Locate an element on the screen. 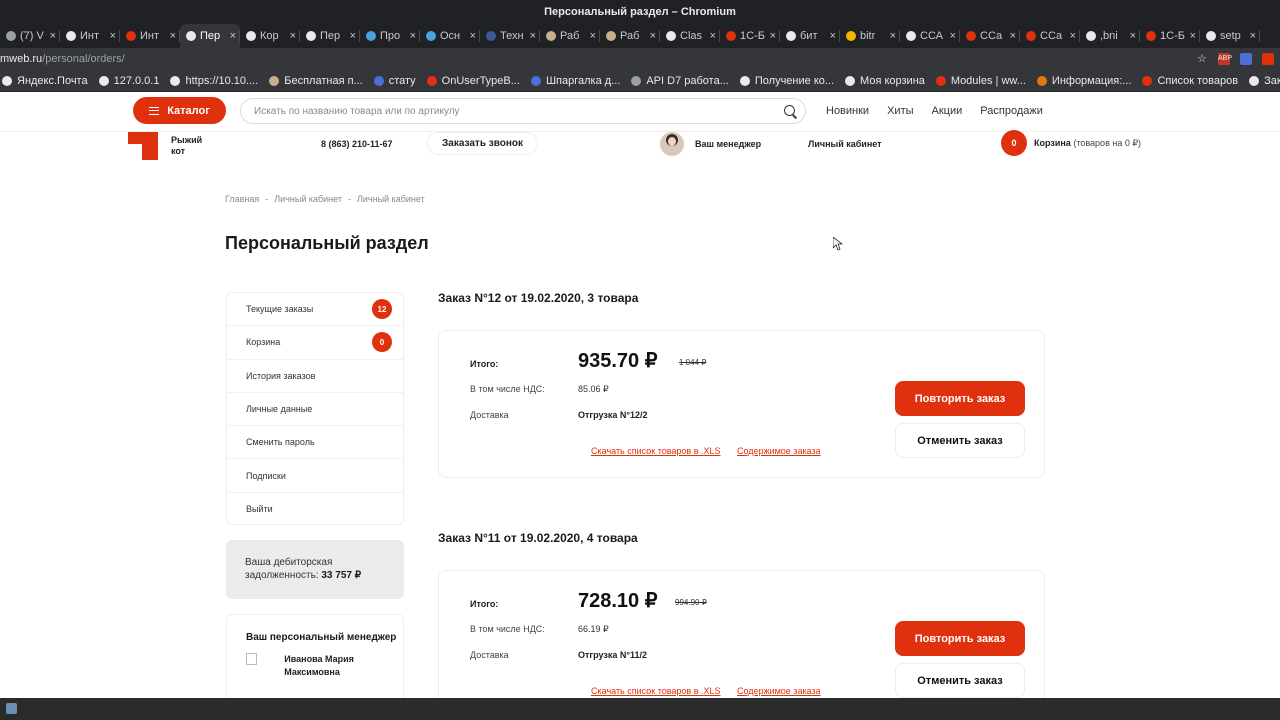 This screenshot has width=1280, height=720. bookmark-favicon-icon is located at coordinates (1041, 80).